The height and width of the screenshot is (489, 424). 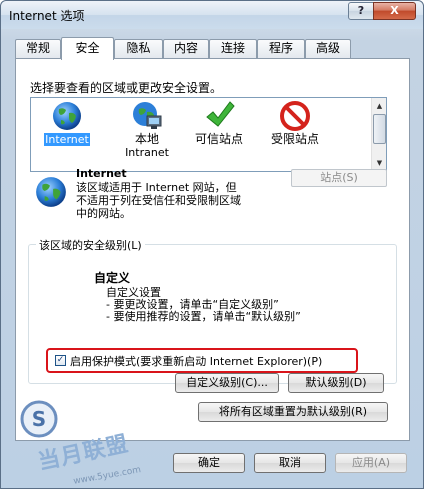 I want to click on zone-list: Internet 本地 Intranet 可信站点 受限站点 ▲ ▼, so click(x=208, y=134).